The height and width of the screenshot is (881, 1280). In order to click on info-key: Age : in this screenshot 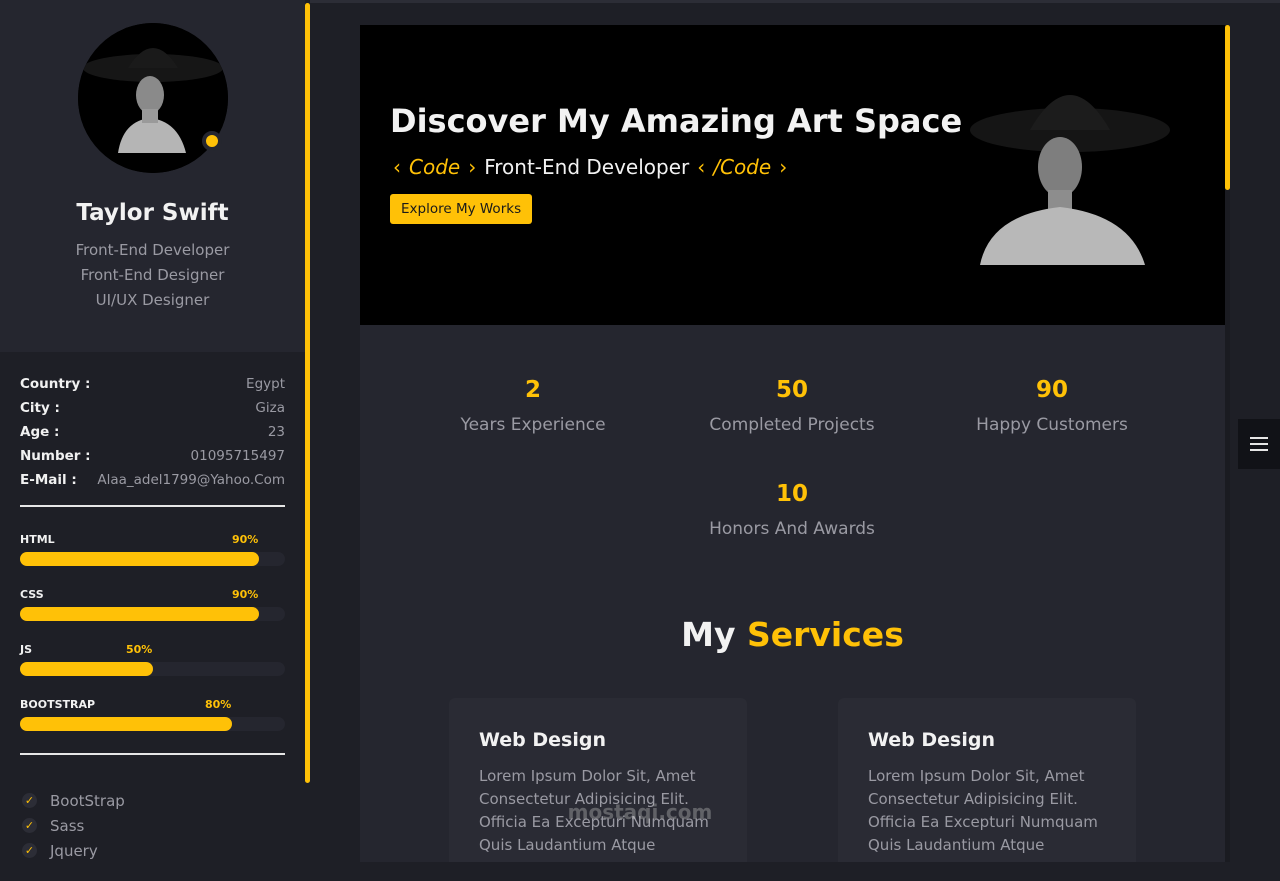, I will do `click(40, 432)`.